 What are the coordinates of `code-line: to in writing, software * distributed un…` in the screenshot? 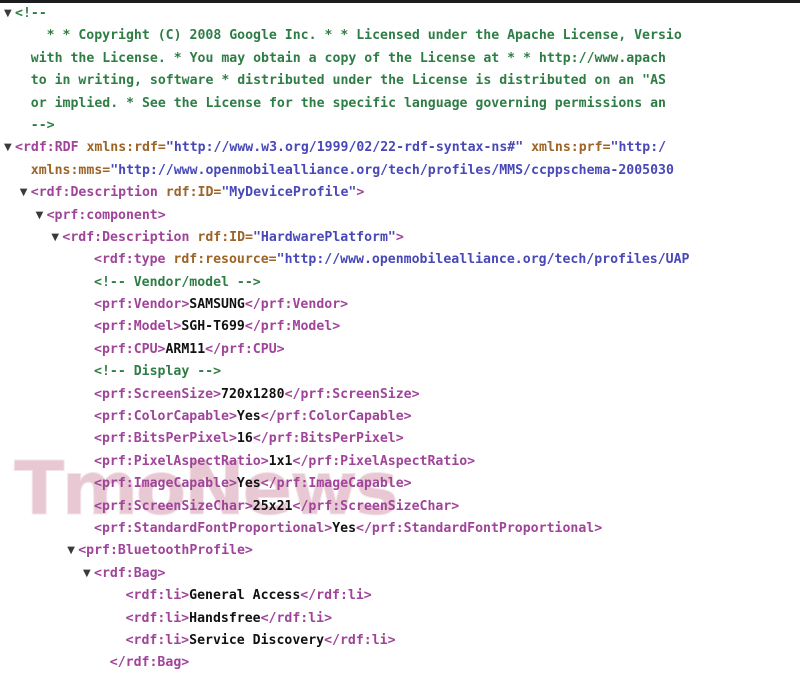 It's located at (400, 81).